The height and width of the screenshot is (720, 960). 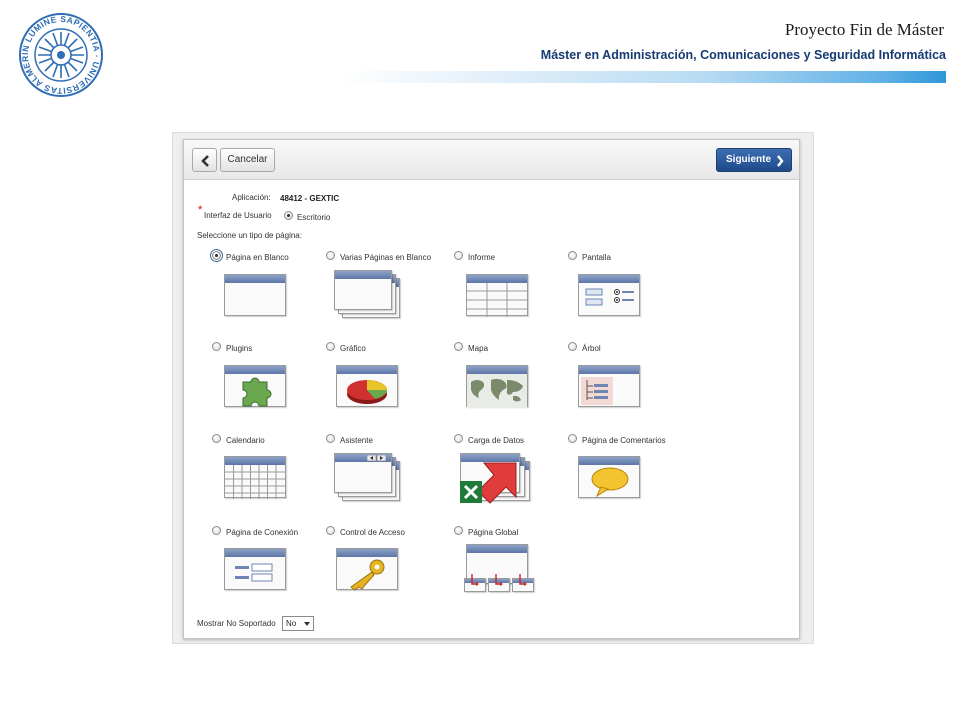 I want to click on map-thumbnail, so click(x=497, y=385).